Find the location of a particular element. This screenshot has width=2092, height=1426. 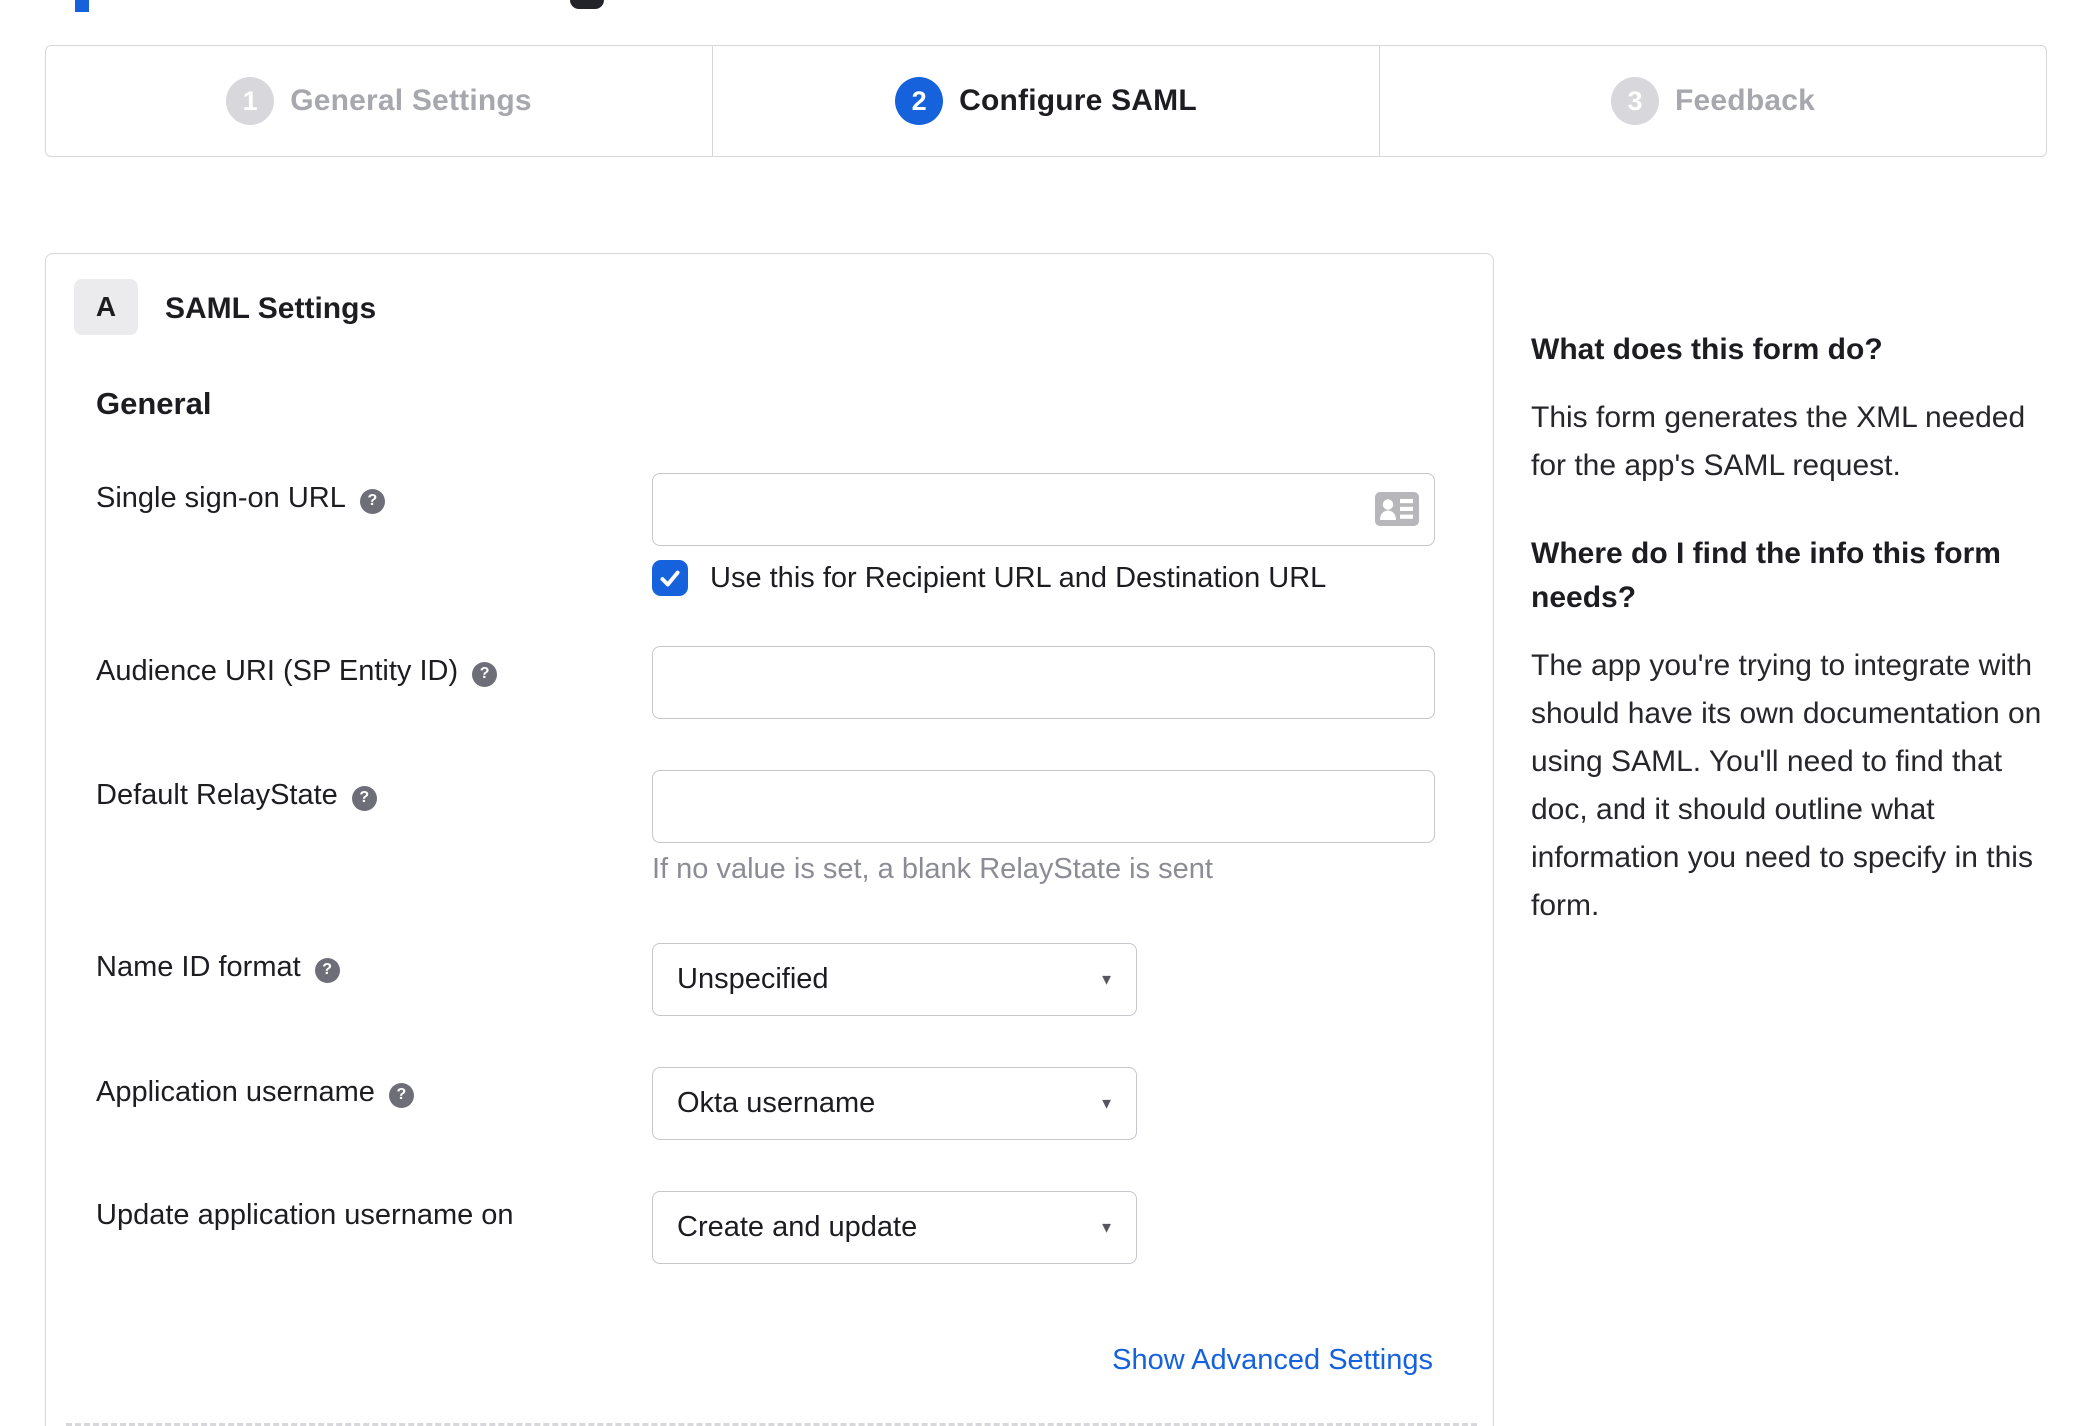

sso-url-field-wrap is located at coordinates (1043, 509).